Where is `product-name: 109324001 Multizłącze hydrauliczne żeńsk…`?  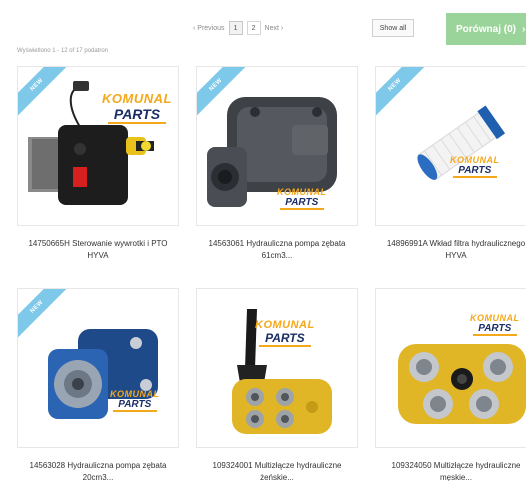 product-name: 109324001 Multizłącze hydrauliczne żeńsk… is located at coordinates (277, 470).